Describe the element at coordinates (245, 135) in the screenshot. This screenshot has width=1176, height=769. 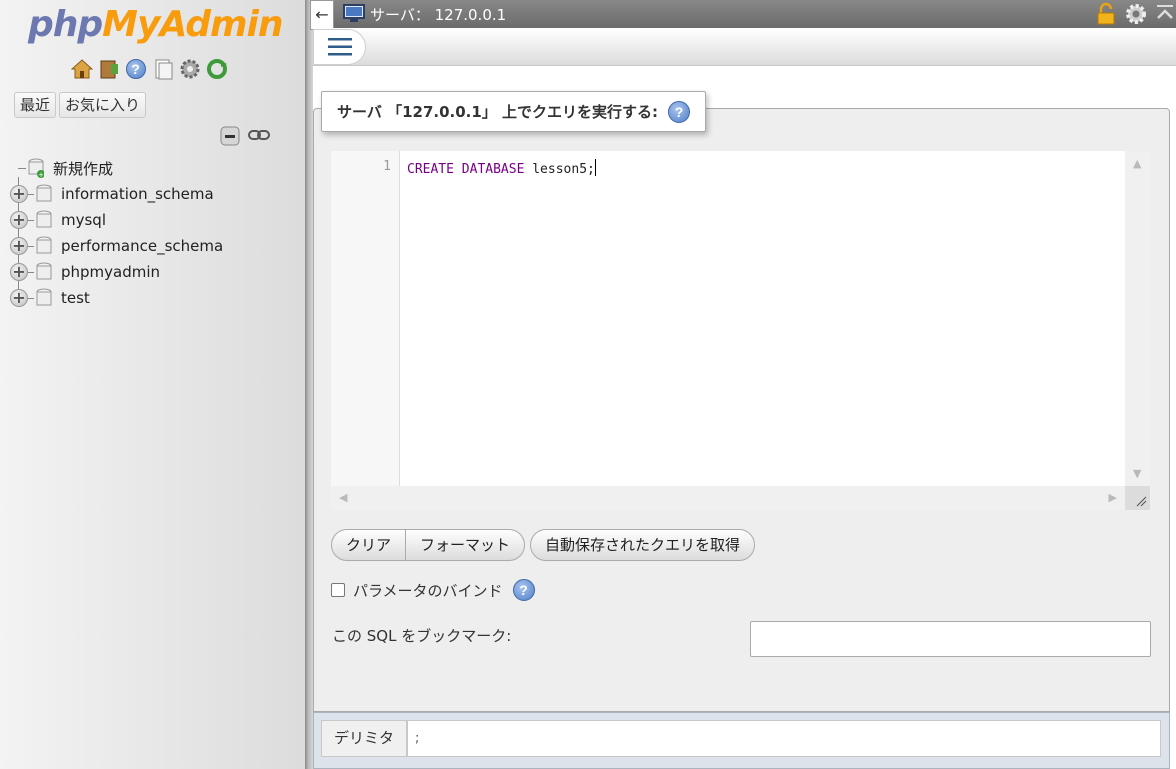
I see `tree-tools` at that location.